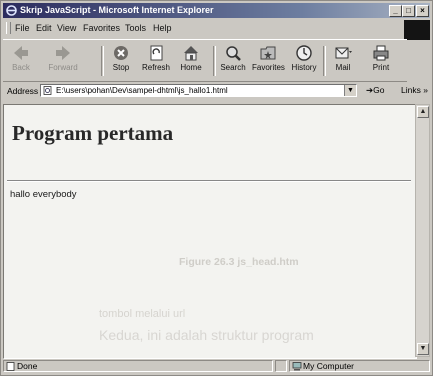  What do you see at coordinates (395, 11) in the screenshot?
I see `minimize-button: _` at bounding box center [395, 11].